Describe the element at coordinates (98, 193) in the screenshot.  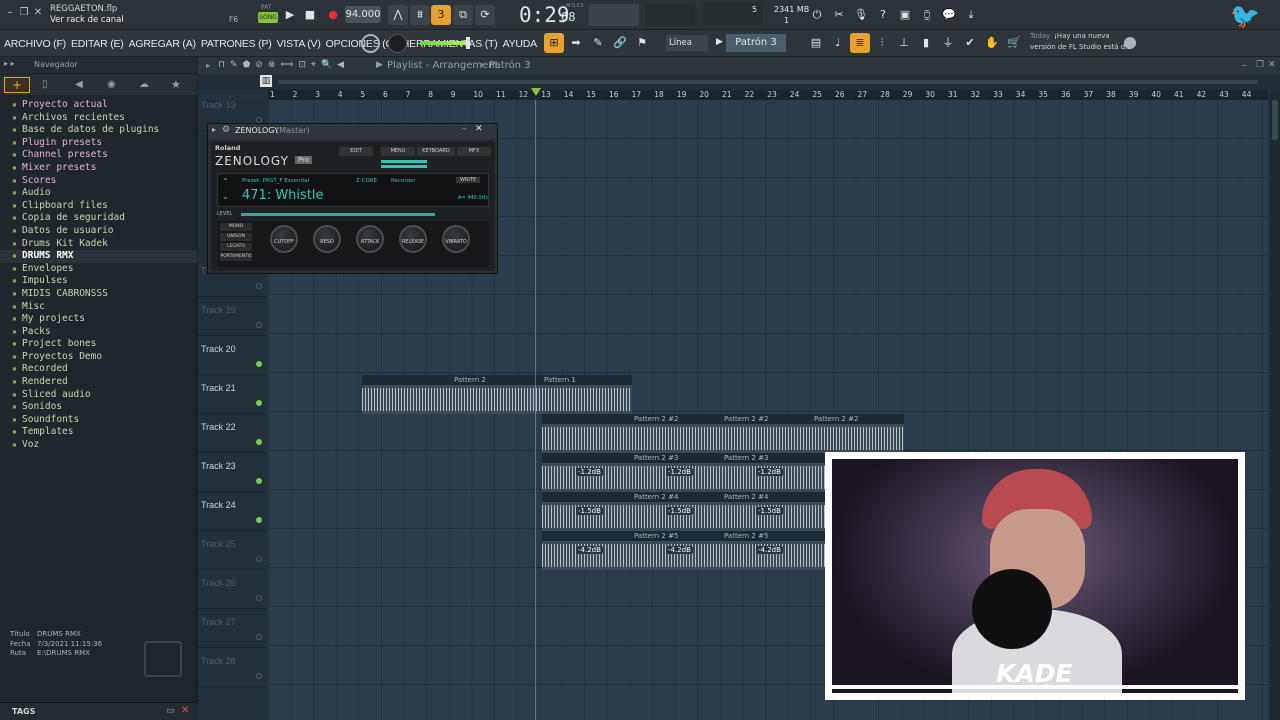
I see `browser-item: ▪ Audio` at that location.